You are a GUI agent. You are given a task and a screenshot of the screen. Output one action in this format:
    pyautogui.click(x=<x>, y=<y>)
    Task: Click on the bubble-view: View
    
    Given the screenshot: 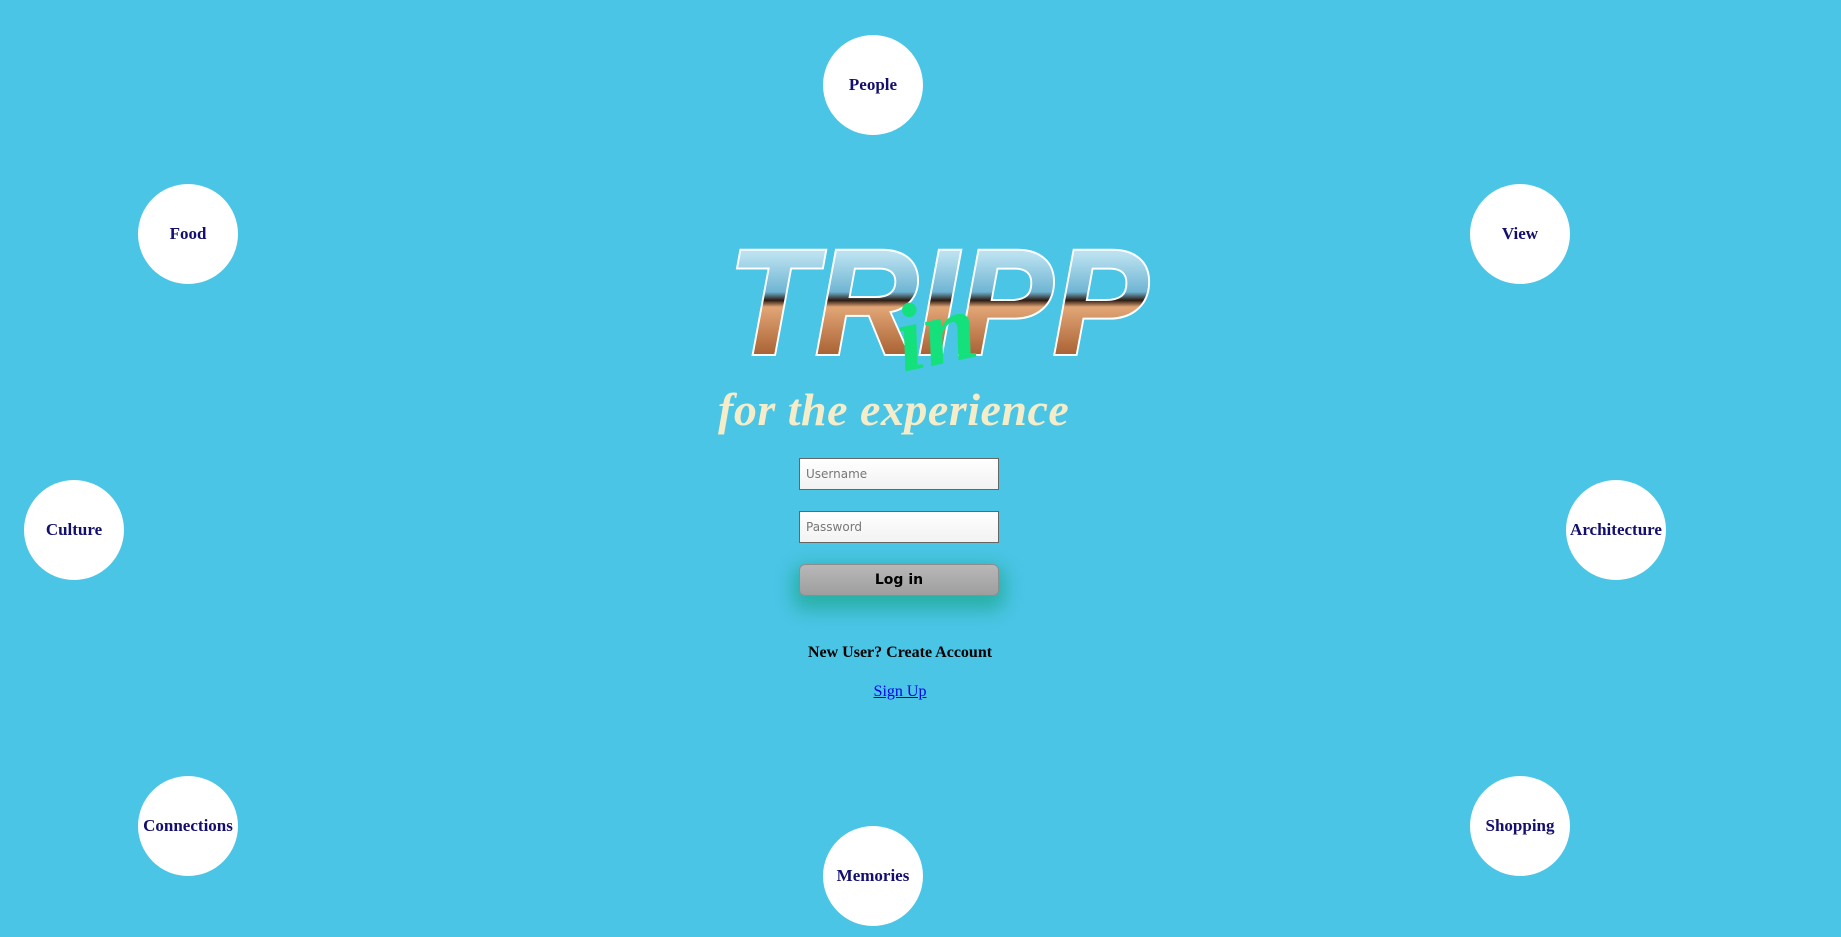 What is the action you would take?
    pyautogui.click(x=1520, y=234)
    